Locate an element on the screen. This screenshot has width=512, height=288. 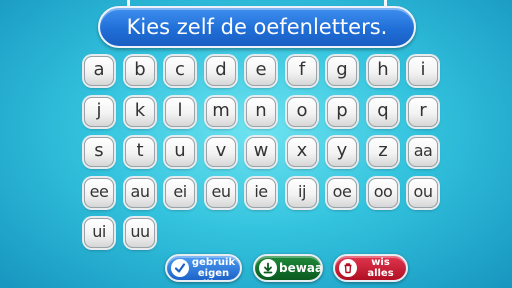
save-button: bewaar is located at coordinates (288, 268).